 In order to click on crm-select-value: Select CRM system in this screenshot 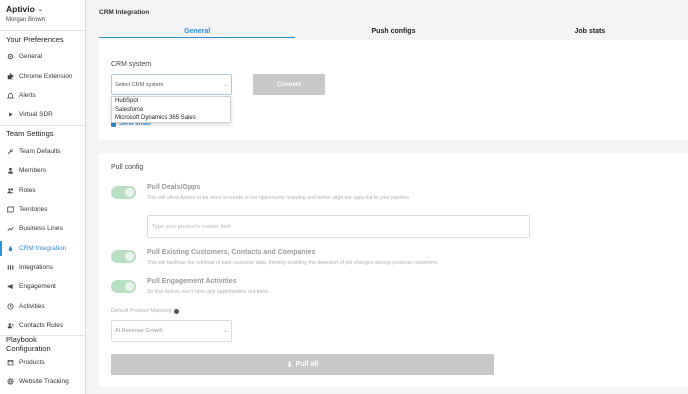, I will do `click(139, 84)`.